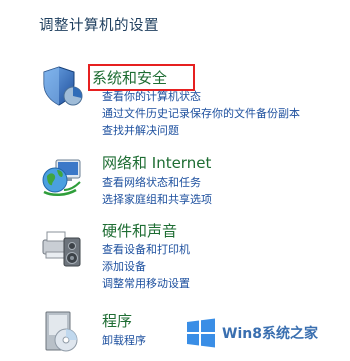 This screenshot has height=361, width=350. Describe the element at coordinates (157, 199) in the screenshot. I see `link-homegroup-sharing: 选择家庭组和共享选项` at that location.